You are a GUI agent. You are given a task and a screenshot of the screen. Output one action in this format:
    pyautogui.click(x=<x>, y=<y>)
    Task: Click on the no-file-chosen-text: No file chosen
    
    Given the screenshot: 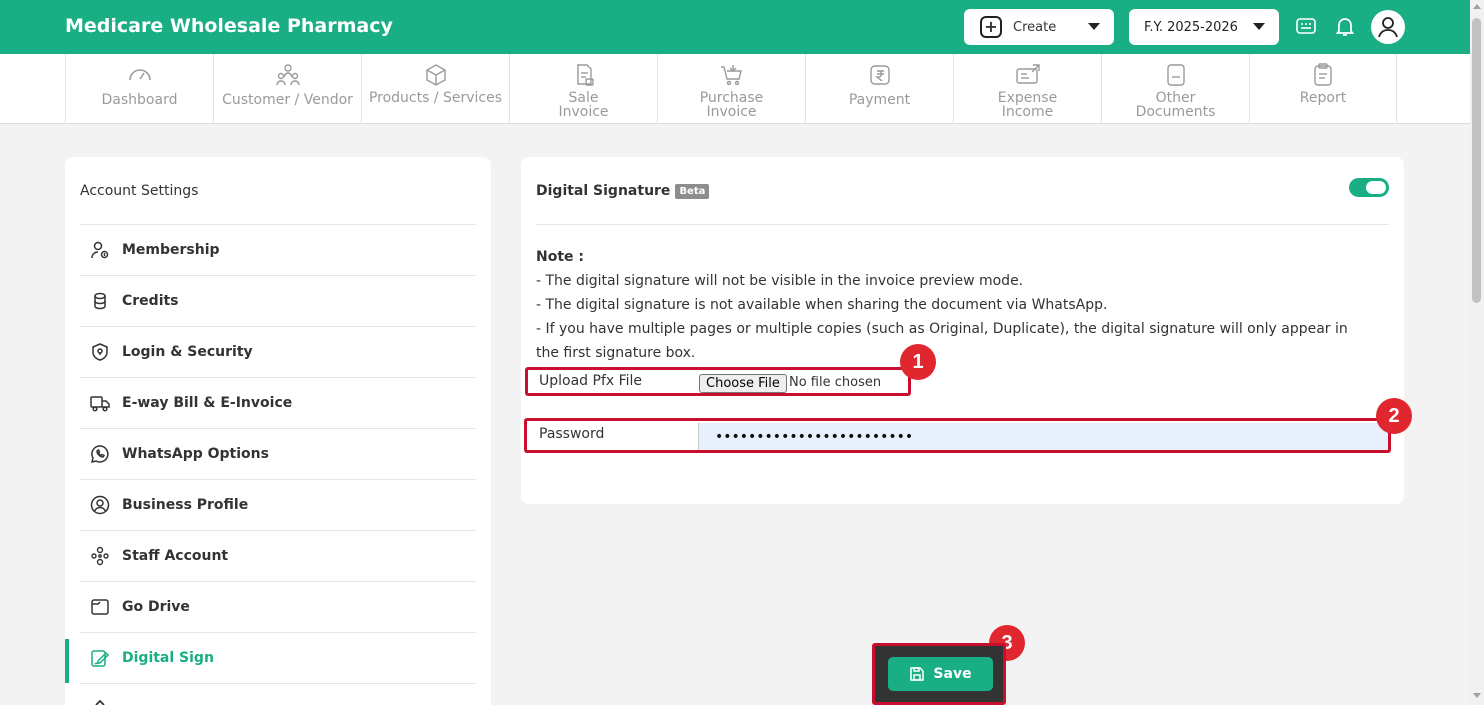 What is the action you would take?
    pyautogui.click(x=835, y=382)
    